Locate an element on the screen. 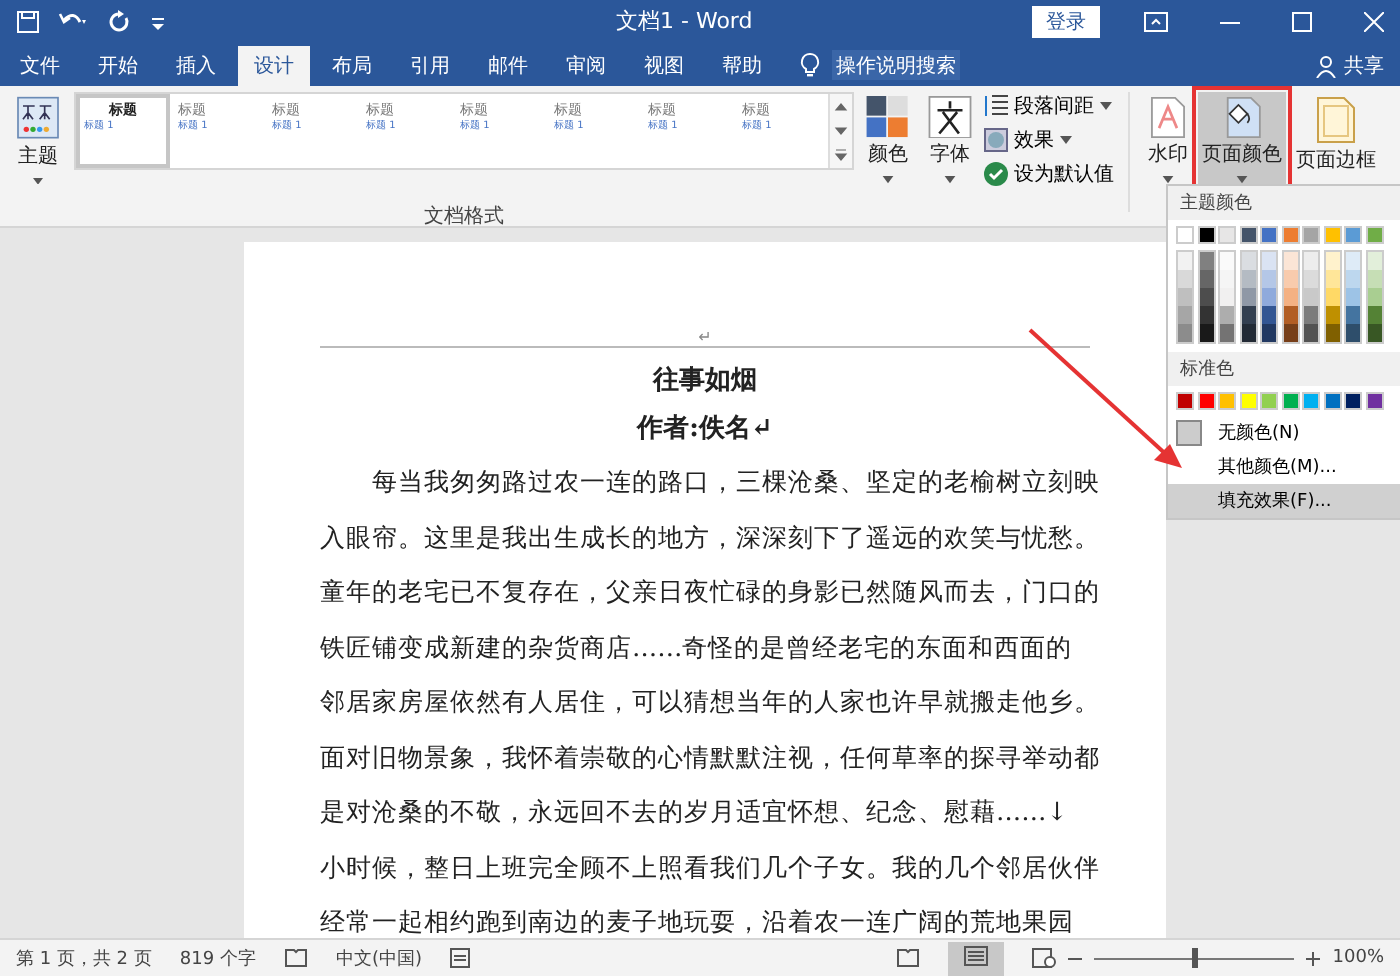  menu-item: 无颜色(N) is located at coordinates (1284, 433).